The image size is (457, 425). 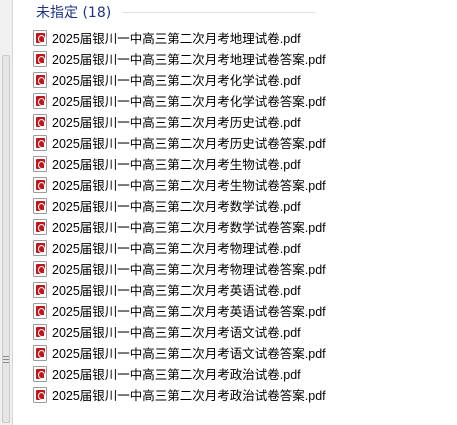 I want to click on file-name: 2025届银川一中高三第二次月考语文试卷.pdf, so click(x=176, y=333).